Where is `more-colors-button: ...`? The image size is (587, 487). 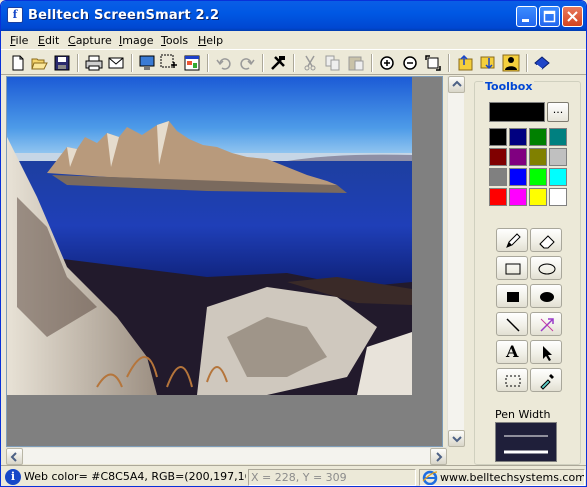
more-colors-button: ... is located at coordinates (558, 112).